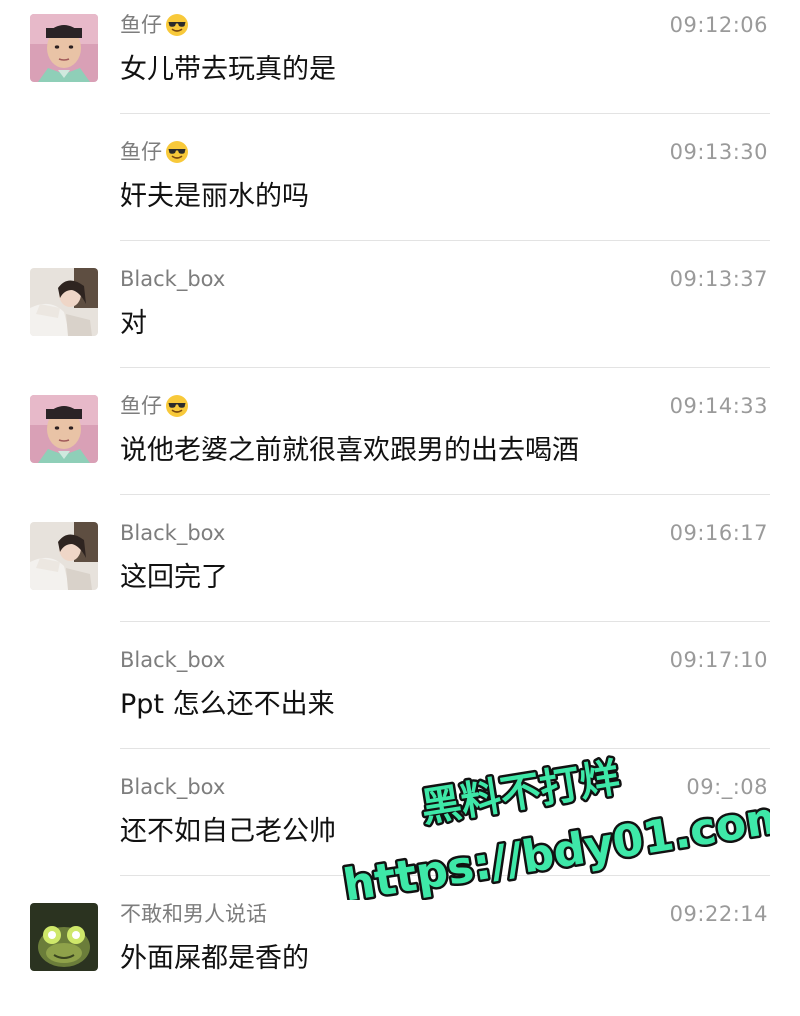  Describe the element at coordinates (400, 571) in the screenshot. I see `message-item: Black_box 09:16:17 这回完了` at that location.